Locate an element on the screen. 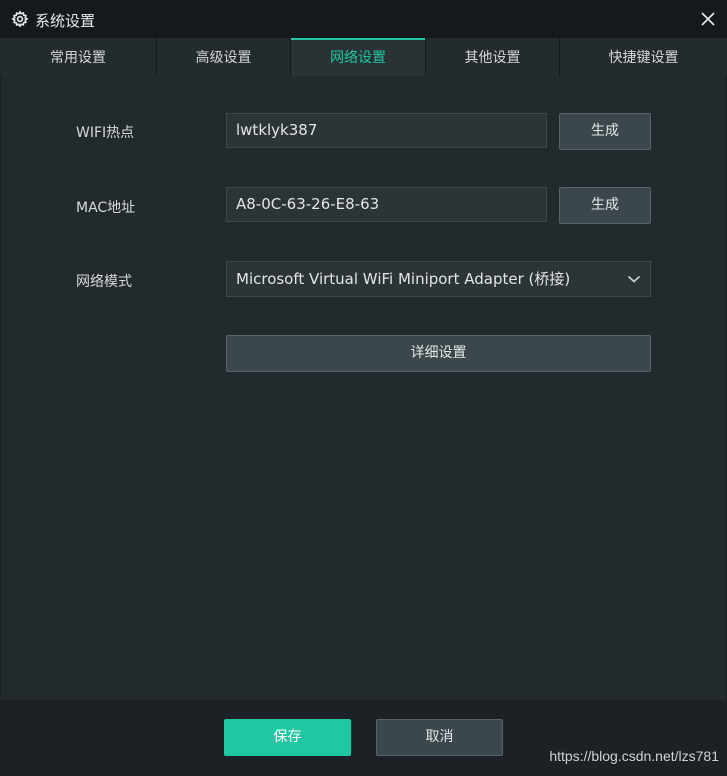 This screenshot has height=776, width=727. wifi-hotspot-field: lwtklyk387 is located at coordinates (386, 130).